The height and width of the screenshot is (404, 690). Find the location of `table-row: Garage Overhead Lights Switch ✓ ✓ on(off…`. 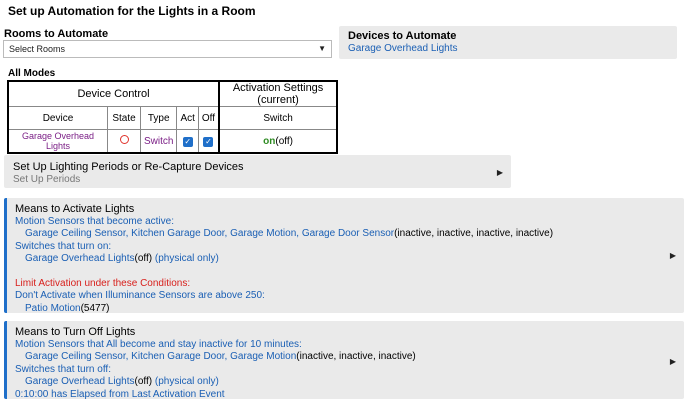

table-row: Garage Overhead Lights Switch ✓ ✓ on(off… is located at coordinates (172, 141).